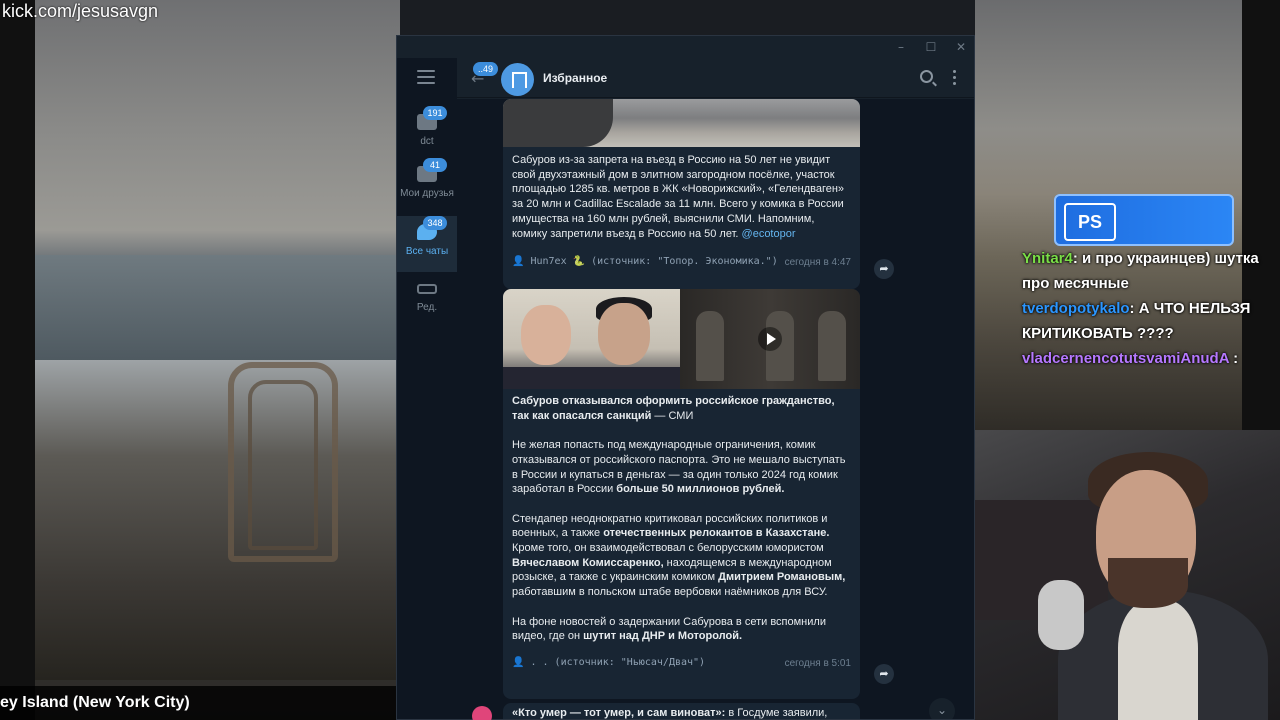  I want to click on maximize-button: ☐, so click(931, 47).